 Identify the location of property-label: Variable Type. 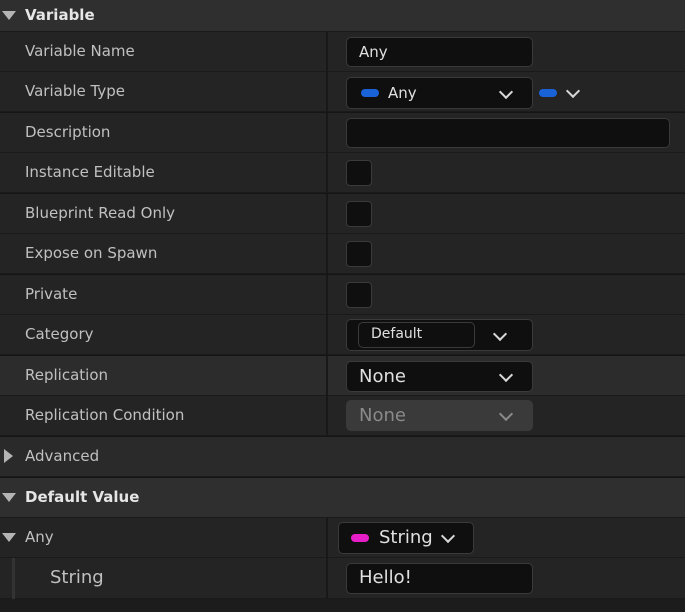
(75, 91).